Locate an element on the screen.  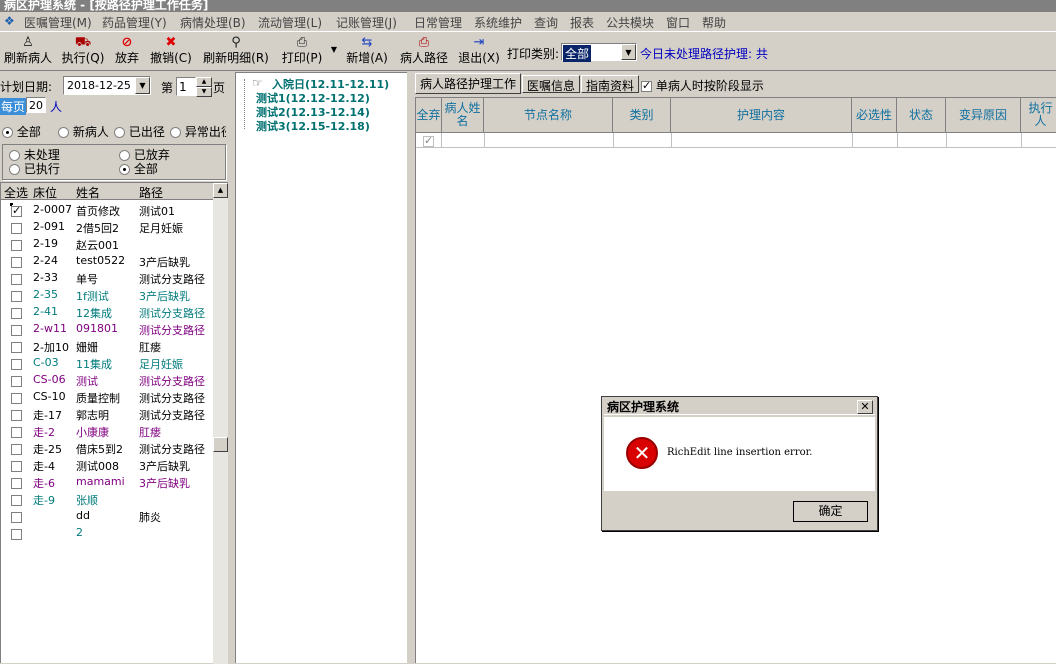
cancel-button: ✖ 撤销(C) is located at coordinates (171, 52).